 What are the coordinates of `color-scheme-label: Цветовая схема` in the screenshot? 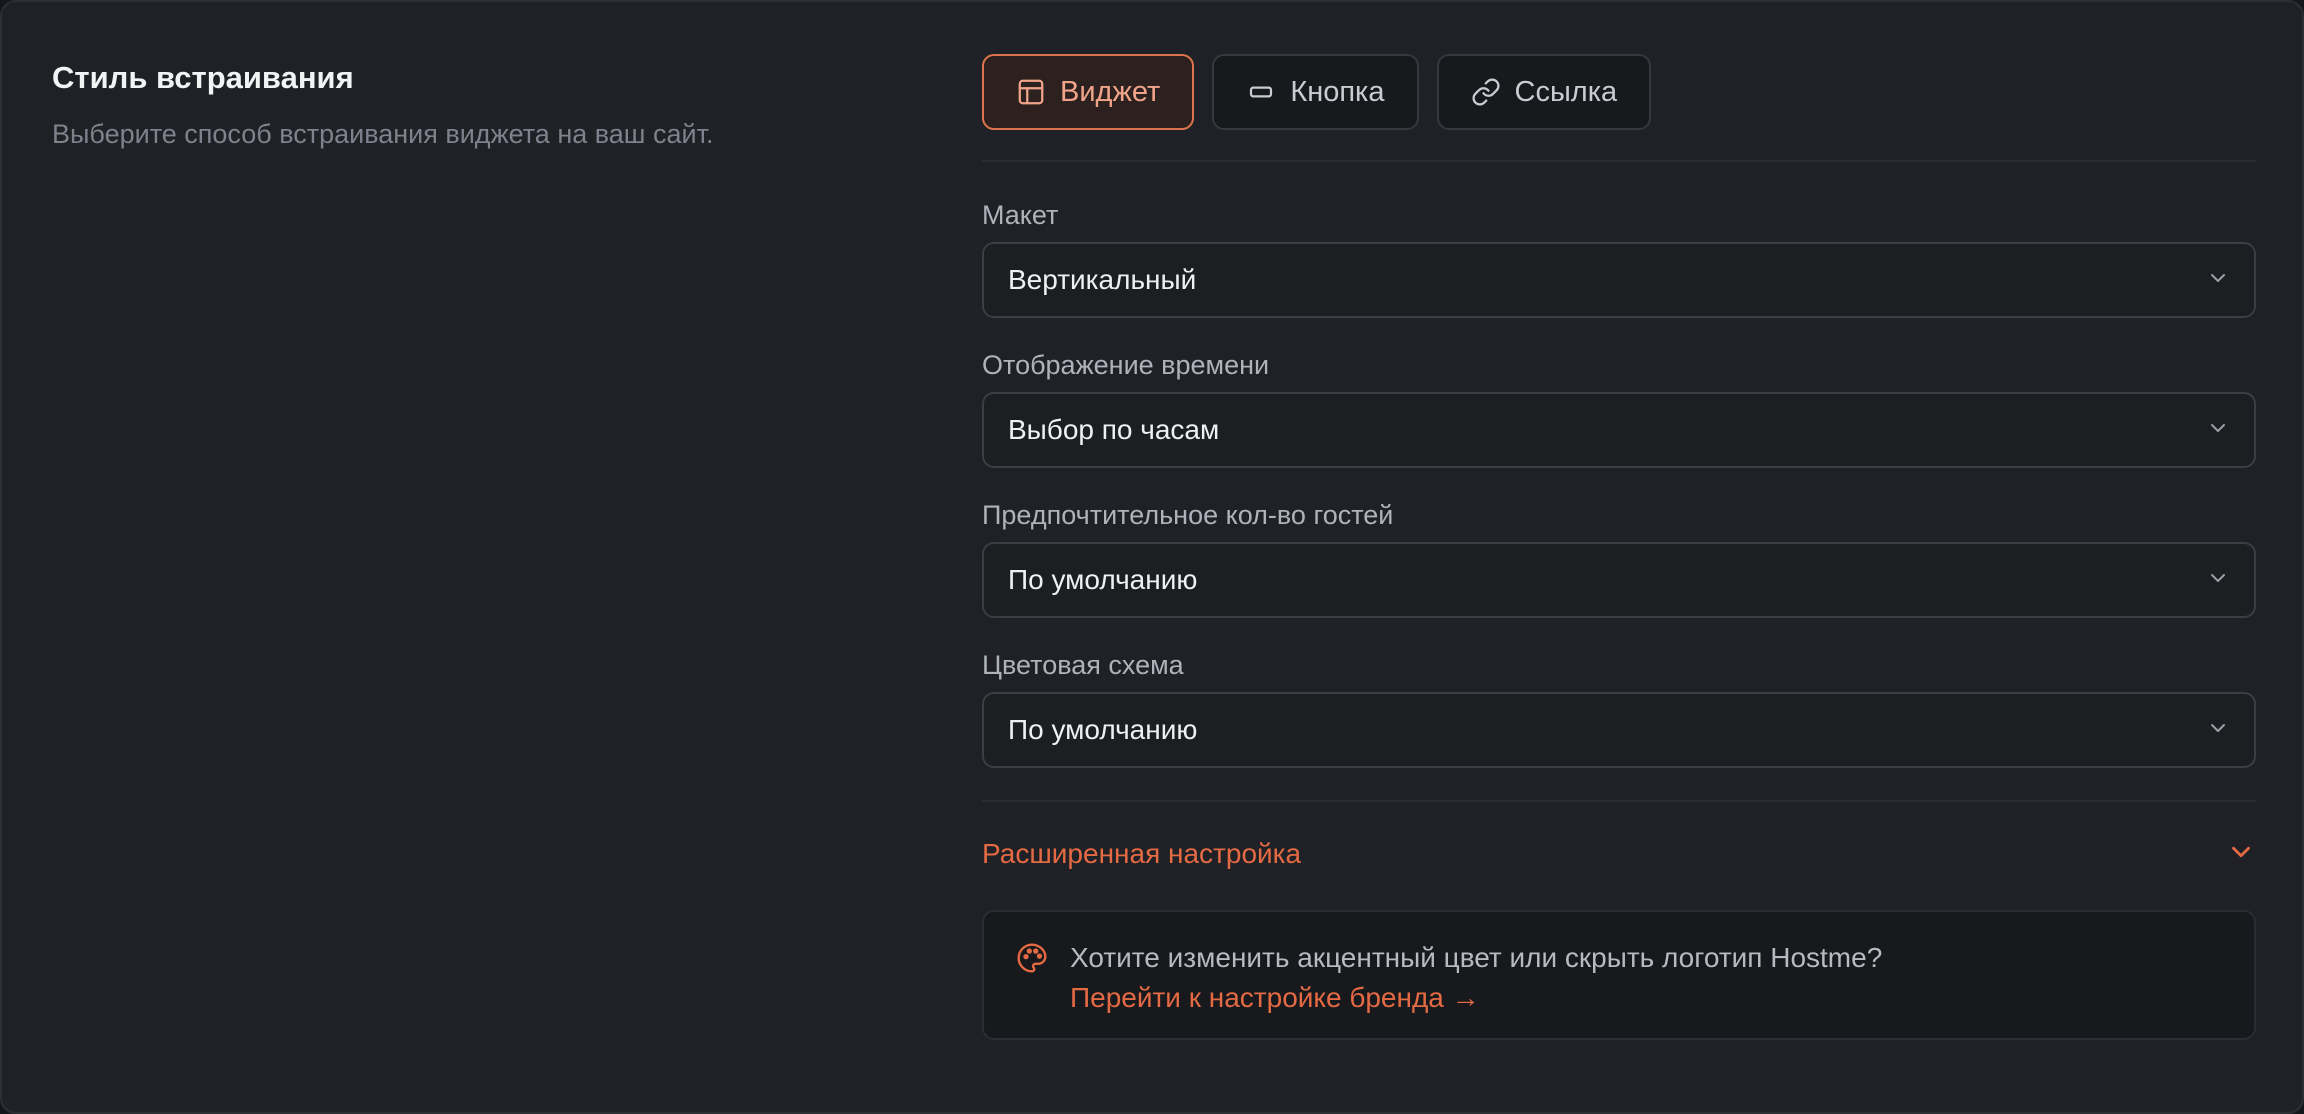 It's located at (1083, 665).